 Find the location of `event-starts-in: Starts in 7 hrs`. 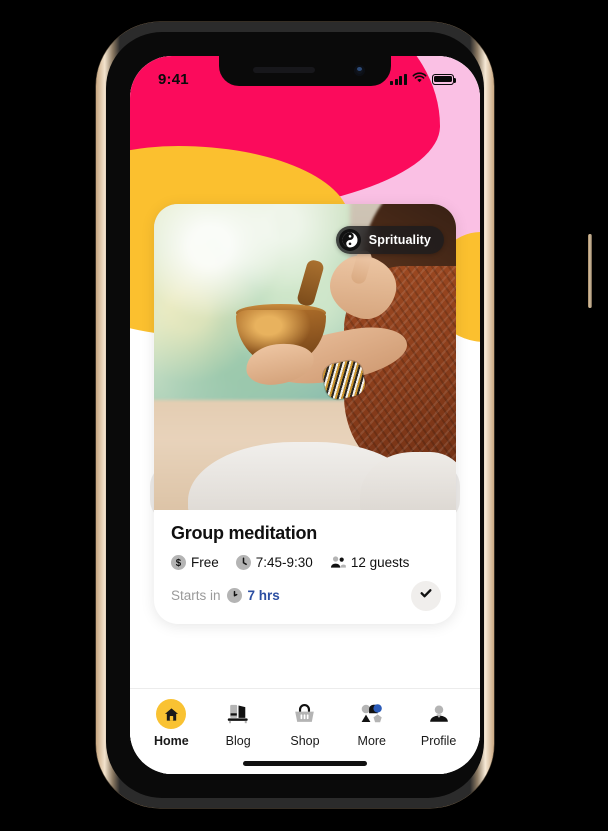

event-starts-in: Starts in 7 hrs is located at coordinates (225, 596).